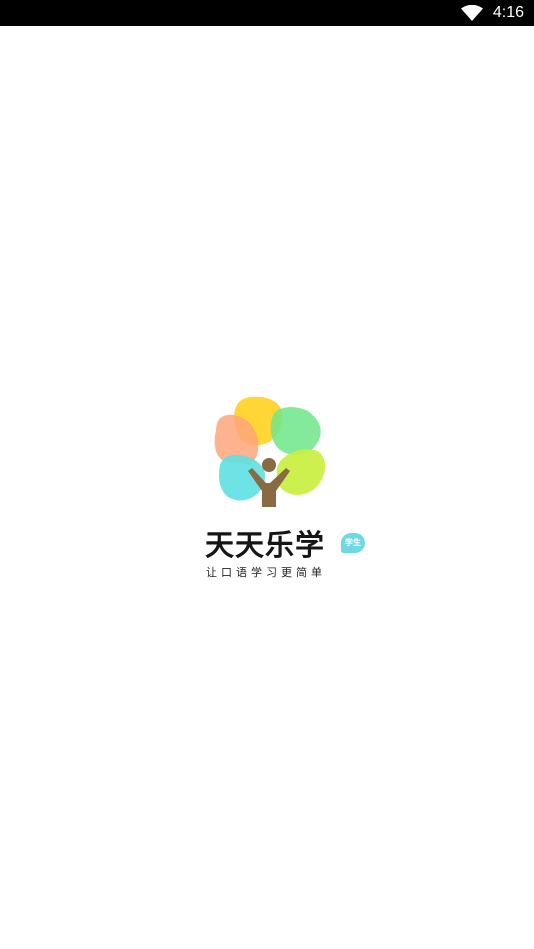  I want to click on slogan: 让口语学习更简单, so click(266, 572).